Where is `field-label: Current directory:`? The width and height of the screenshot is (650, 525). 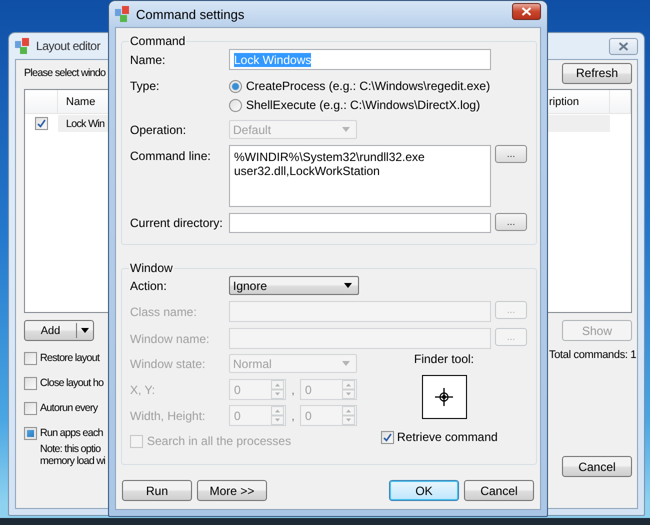 field-label: Current directory: is located at coordinates (177, 223).